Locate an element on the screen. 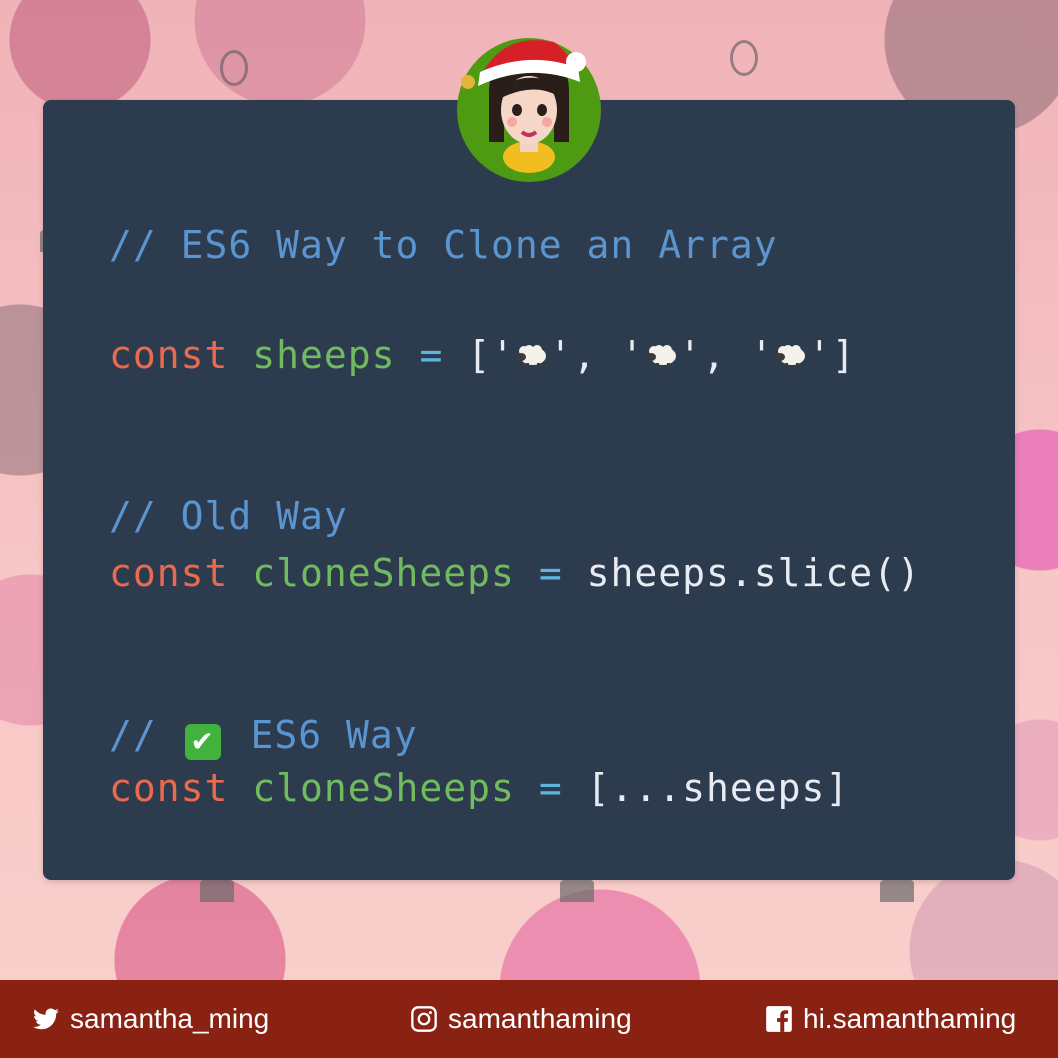 The image size is (1058, 1058). array-close: '] is located at coordinates (832, 355).